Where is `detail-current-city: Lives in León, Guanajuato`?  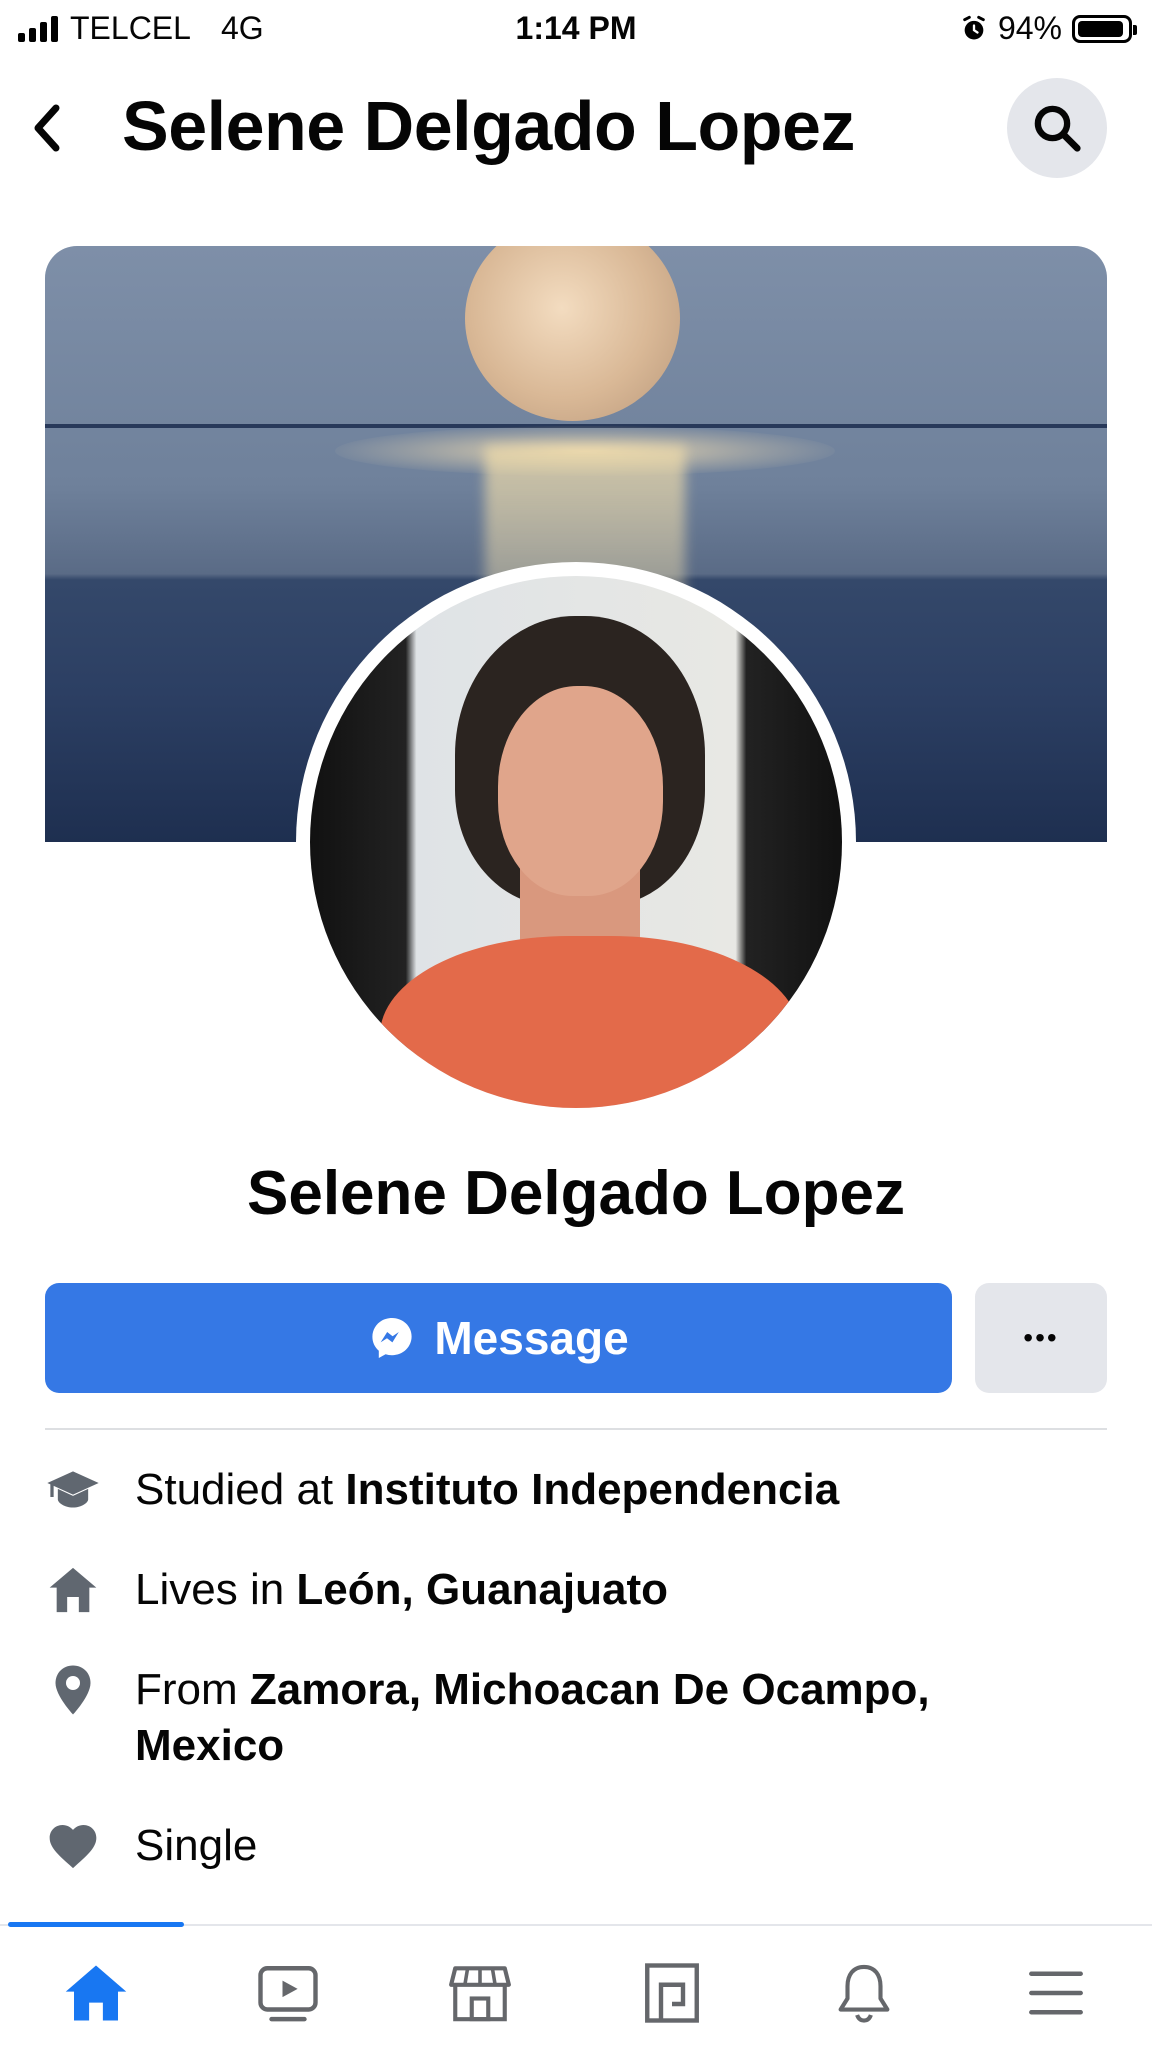
detail-current-city: Lives in León, Guanajuato is located at coordinates (576, 1590).